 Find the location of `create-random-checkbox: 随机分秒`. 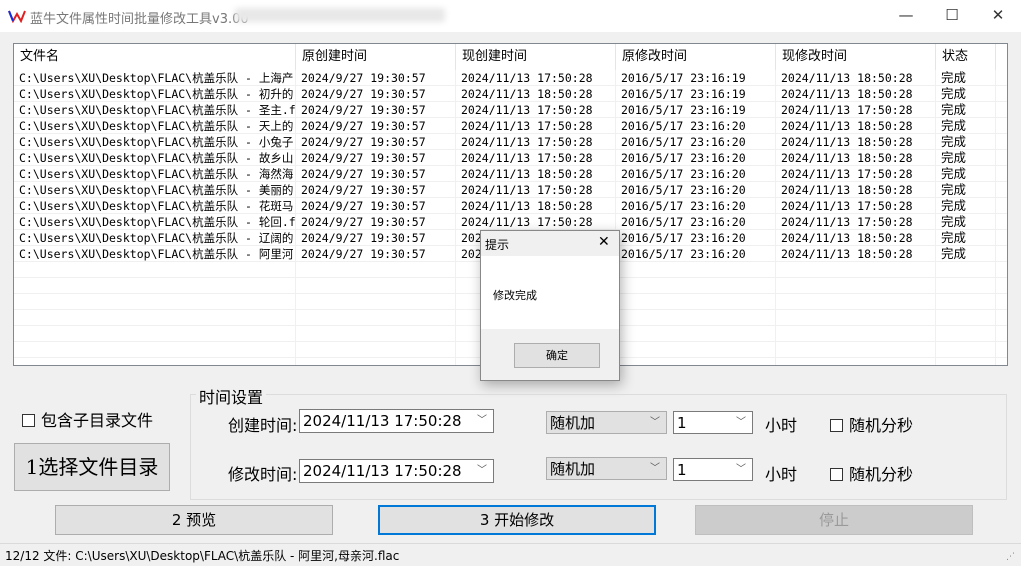

create-random-checkbox: 随机分秒 is located at coordinates (871, 424).